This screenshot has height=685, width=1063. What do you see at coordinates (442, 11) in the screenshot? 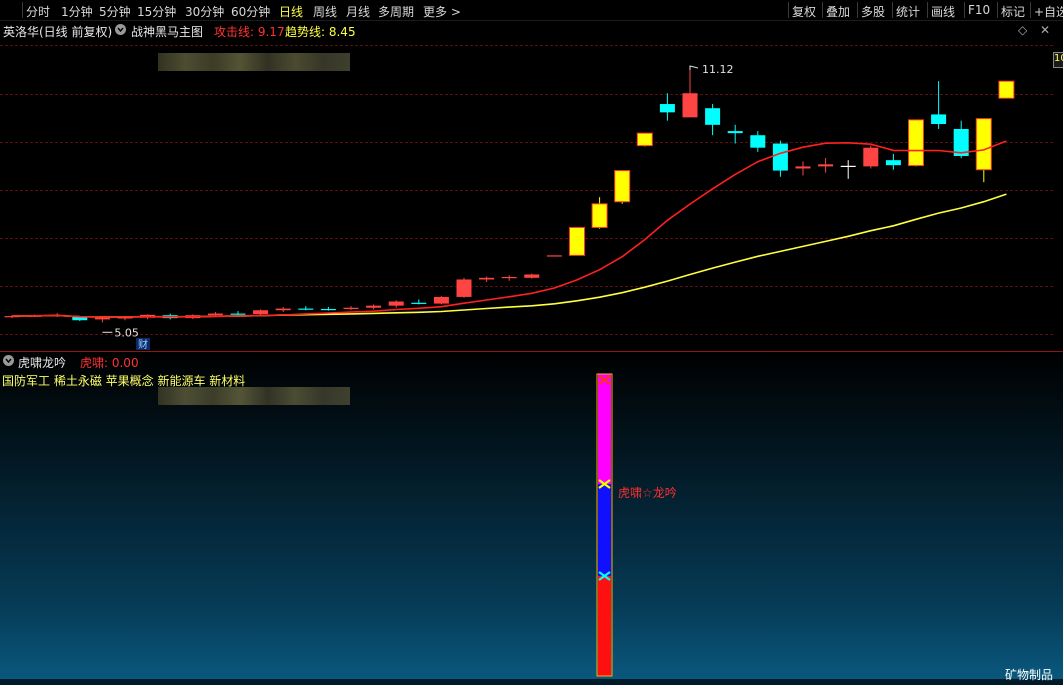
I see `period-tab: 更多 >` at bounding box center [442, 11].